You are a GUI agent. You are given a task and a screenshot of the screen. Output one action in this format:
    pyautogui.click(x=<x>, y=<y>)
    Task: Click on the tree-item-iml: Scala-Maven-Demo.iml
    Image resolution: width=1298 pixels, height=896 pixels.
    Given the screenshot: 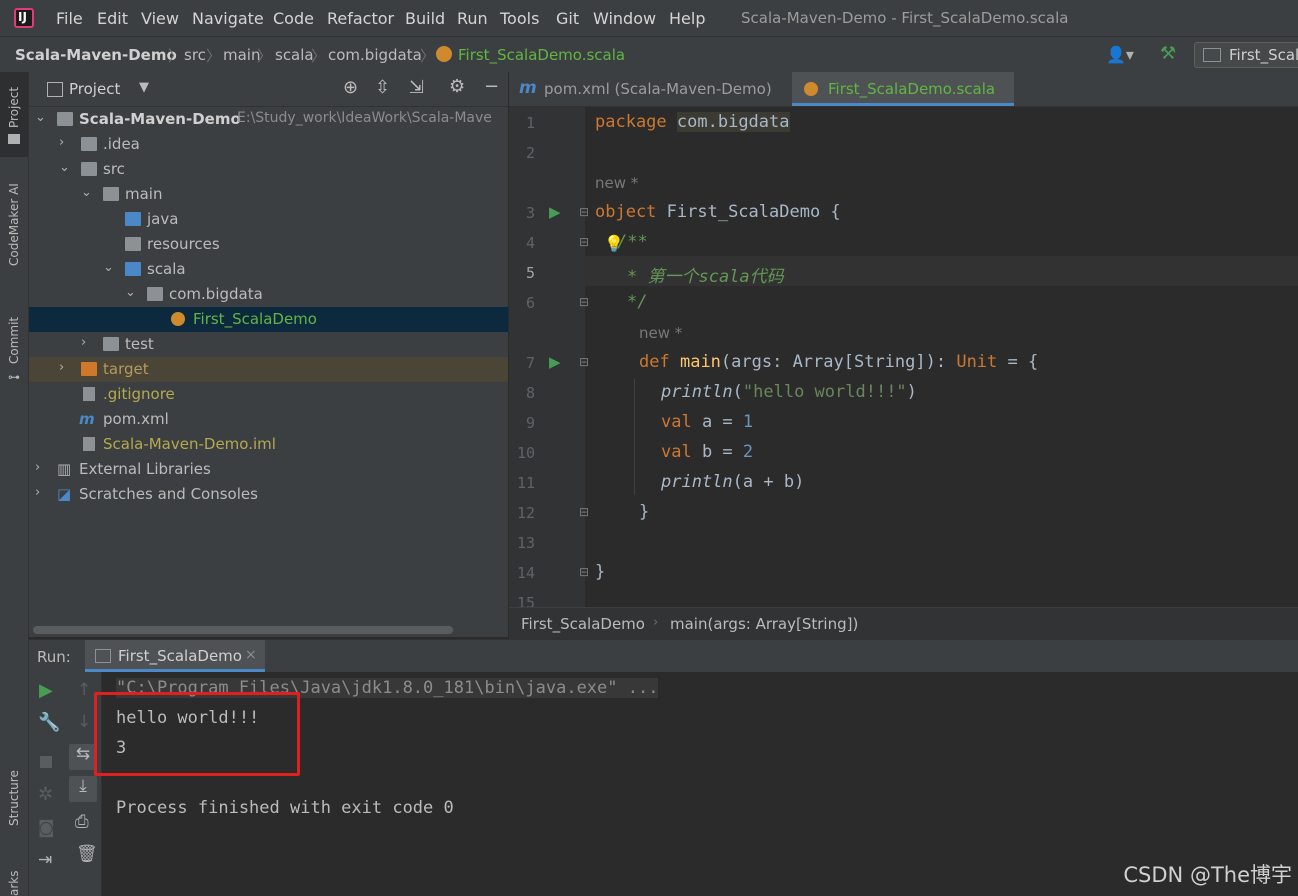 What is the action you would take?
    pyautogui.click(x=268, y=444)
    